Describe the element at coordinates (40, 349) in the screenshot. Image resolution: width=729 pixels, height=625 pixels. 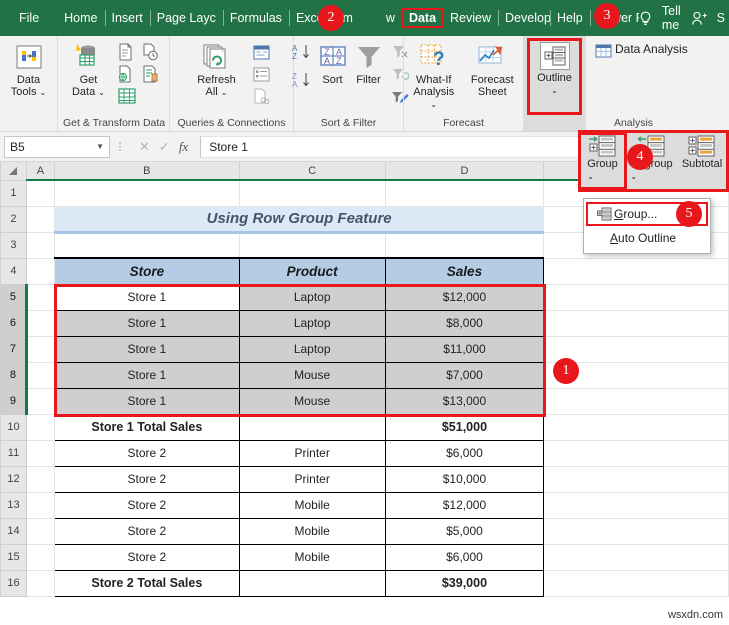
I see `cell-A7` at that location.